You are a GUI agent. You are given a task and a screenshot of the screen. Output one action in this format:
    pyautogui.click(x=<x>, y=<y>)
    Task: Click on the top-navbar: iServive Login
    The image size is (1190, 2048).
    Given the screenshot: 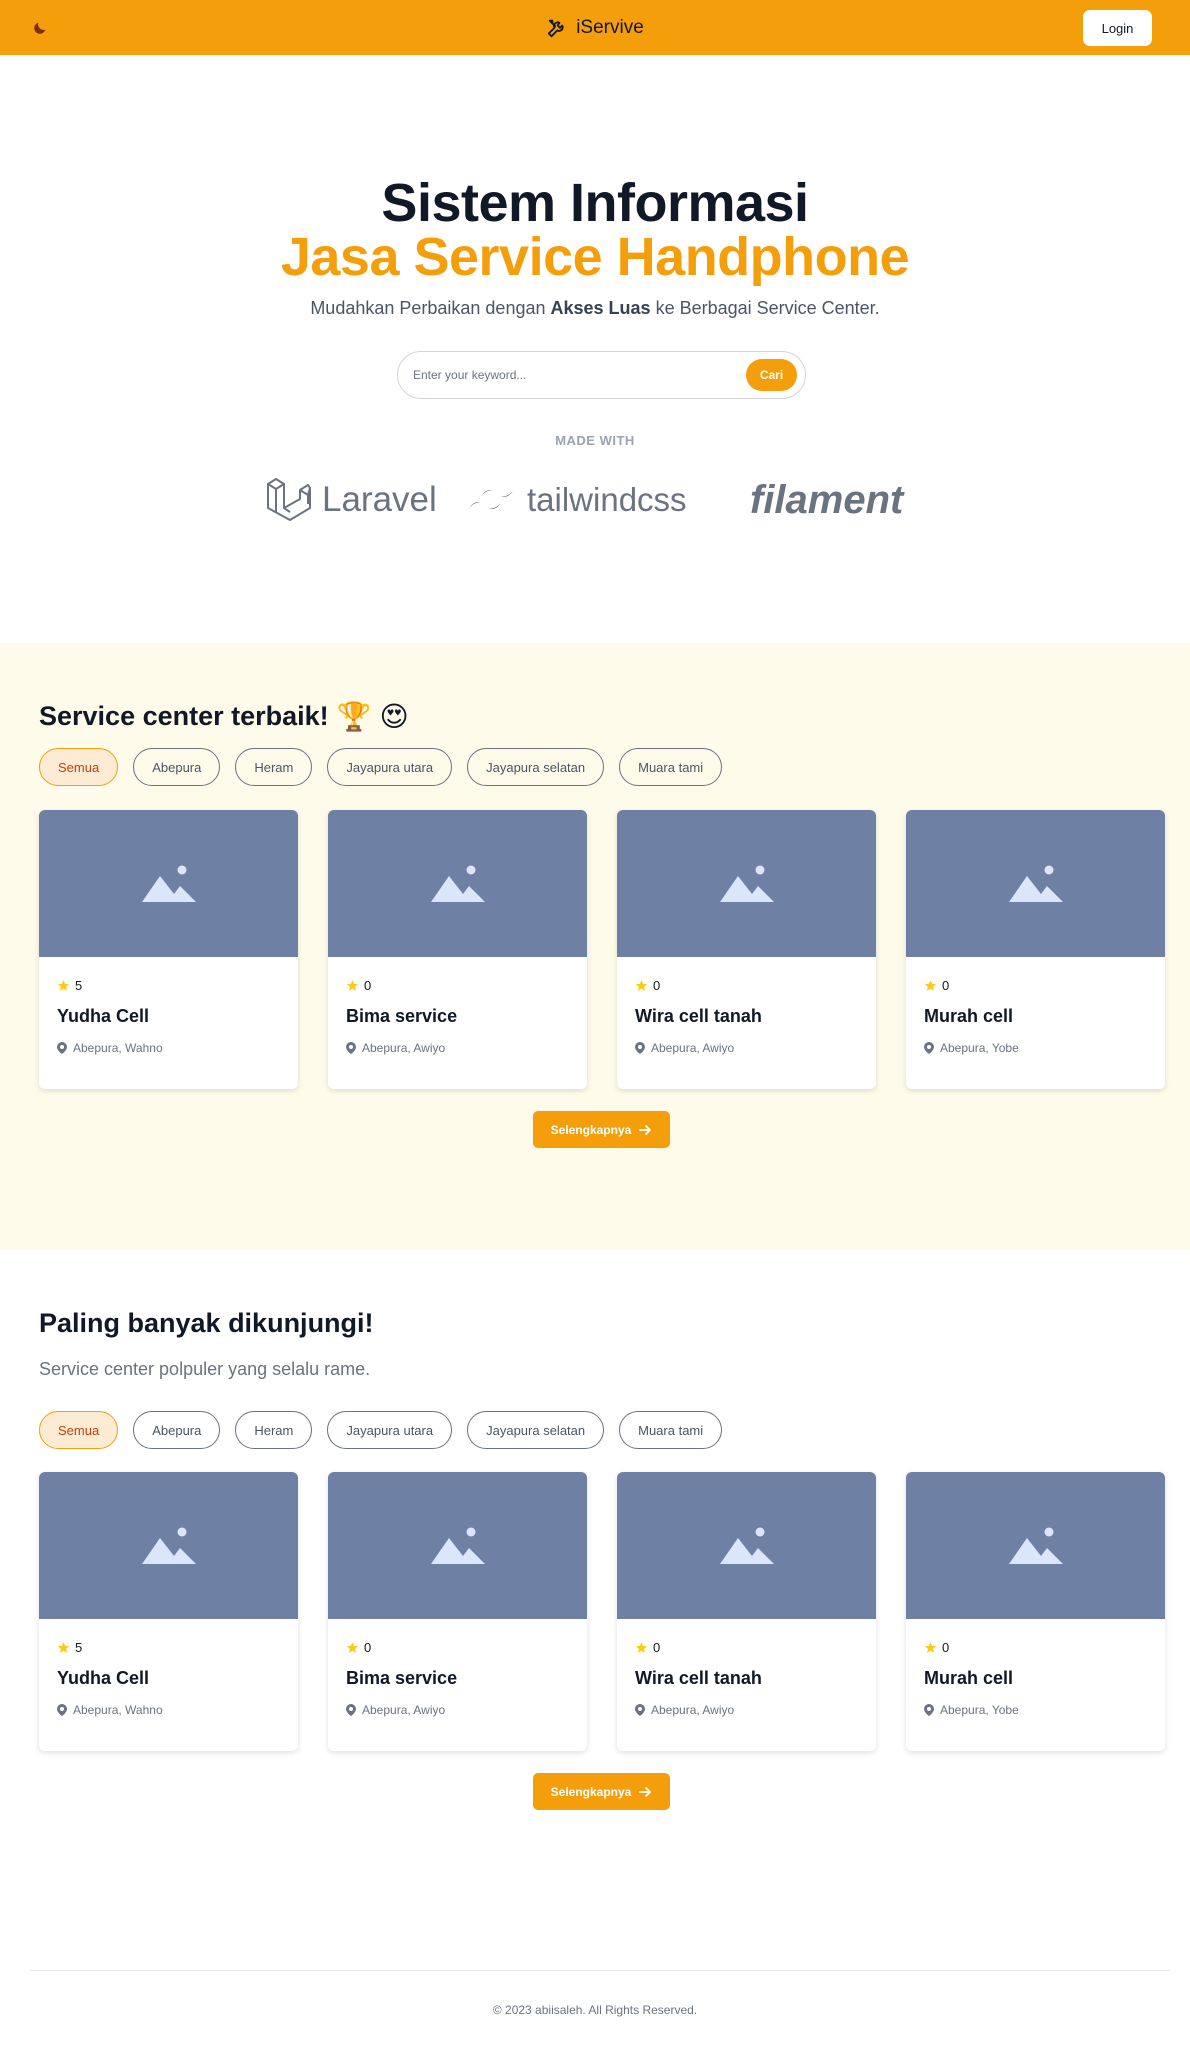 What is the action you would take?
    pyautogui.click(x=595, y=27)
    